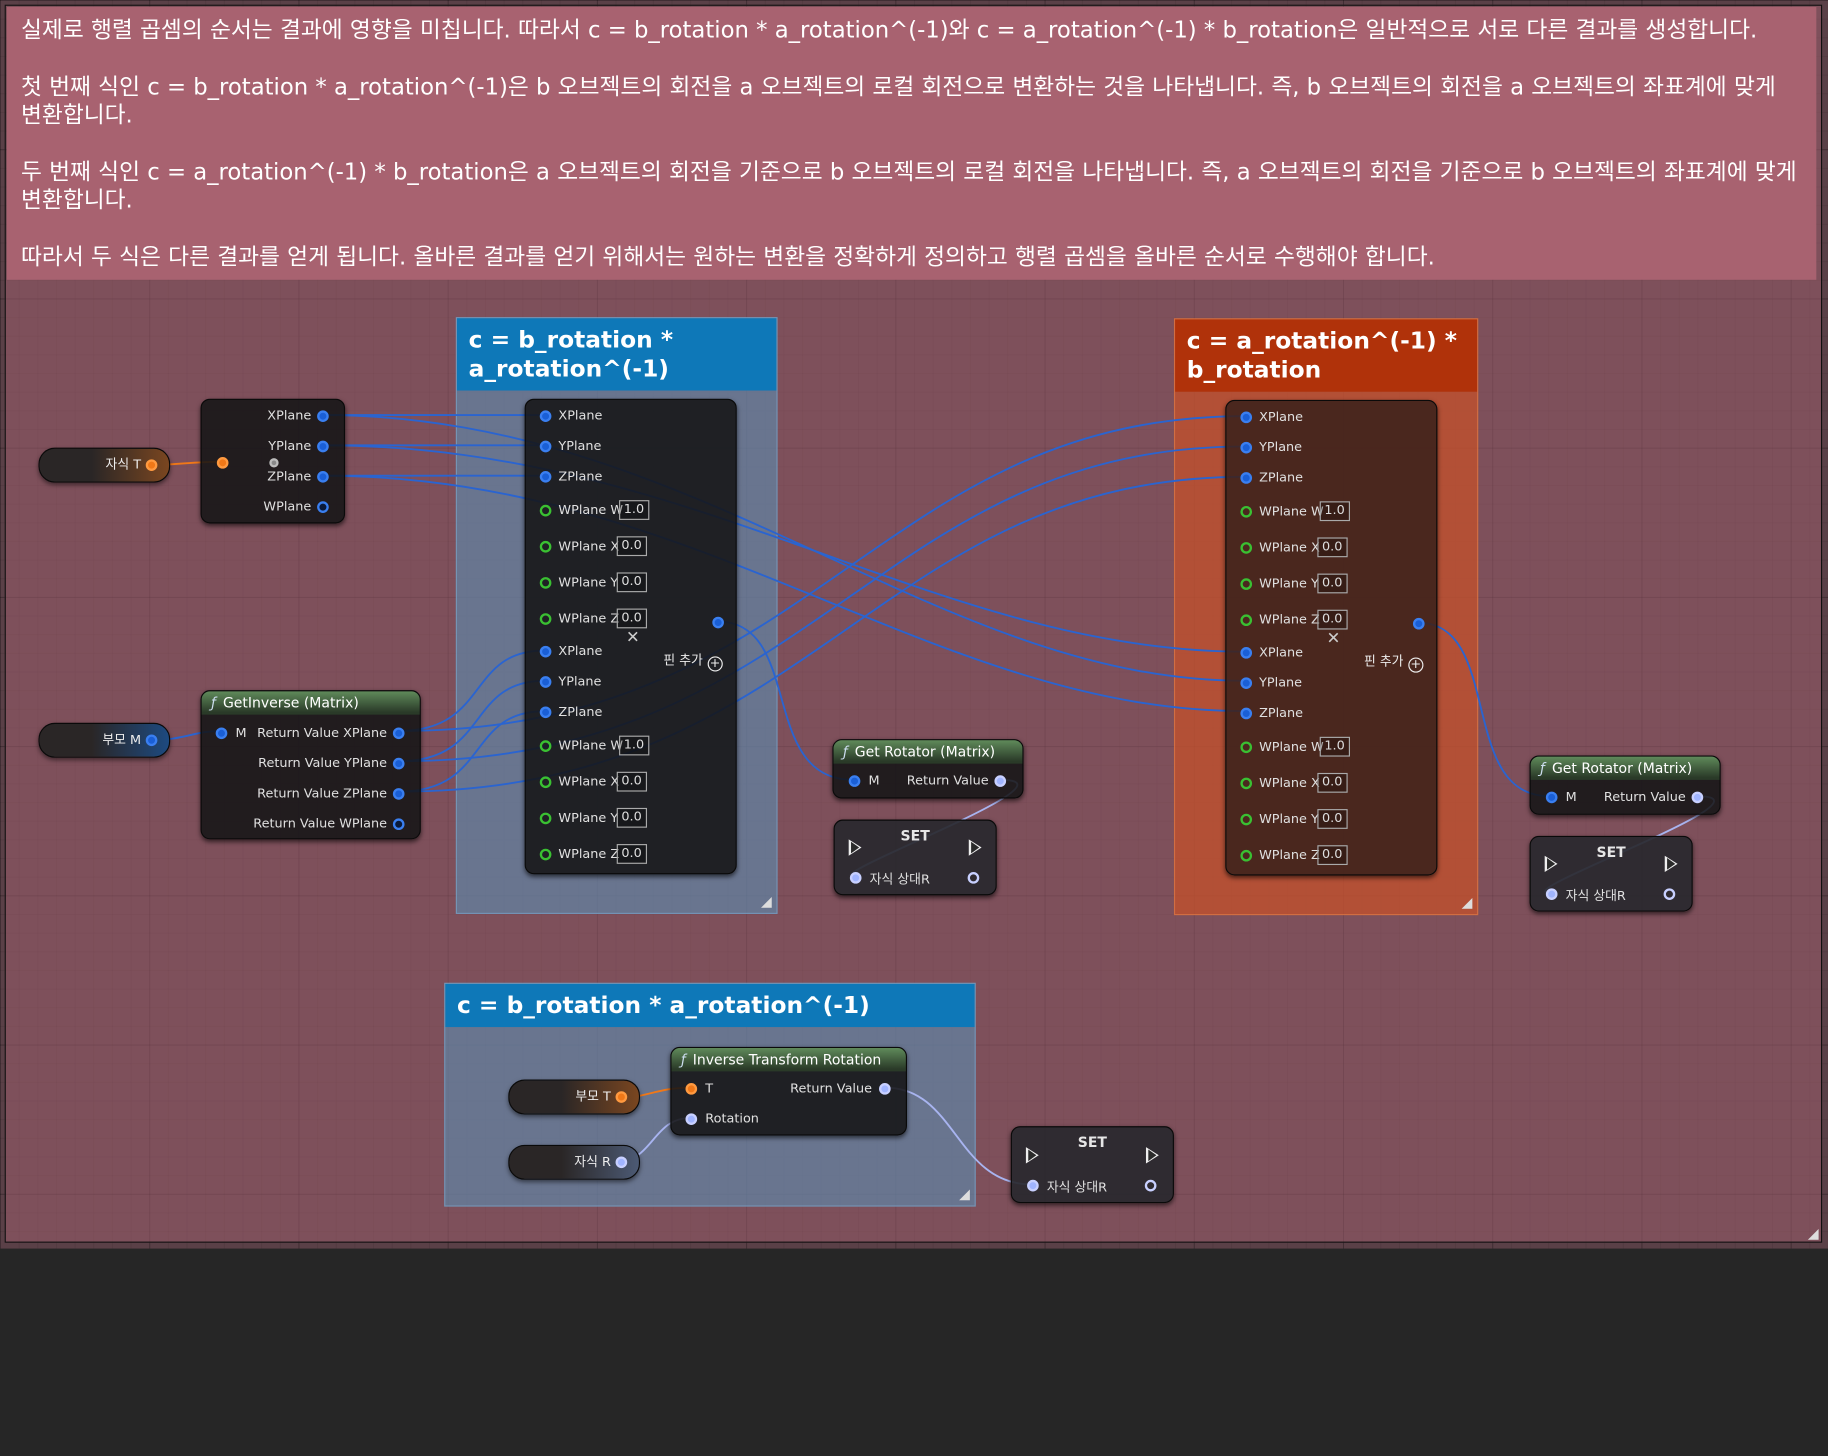  What do you see at coordinates (104, 740) in the screenshot?
I see `var-parent-m: 부모 M` at bounding box center [104, 740].